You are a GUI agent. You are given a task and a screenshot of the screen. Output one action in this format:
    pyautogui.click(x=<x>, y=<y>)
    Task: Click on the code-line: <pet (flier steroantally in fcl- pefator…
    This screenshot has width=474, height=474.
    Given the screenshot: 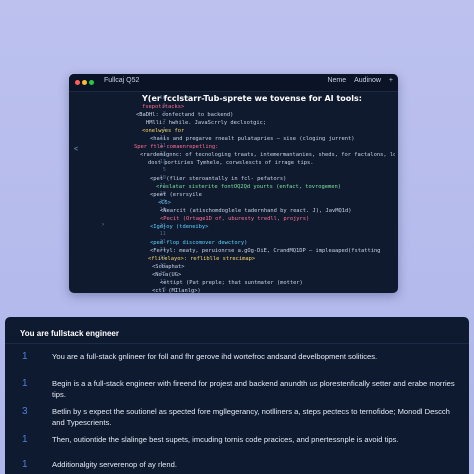 What is the action you would take?
    pyautogui.click(x=218, y=179)
    